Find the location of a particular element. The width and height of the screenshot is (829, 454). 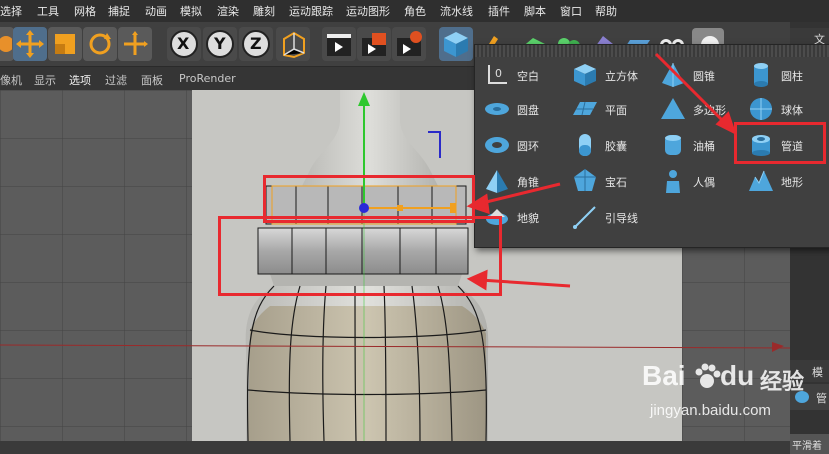

paw-icon is located at coordinates (708, 375).